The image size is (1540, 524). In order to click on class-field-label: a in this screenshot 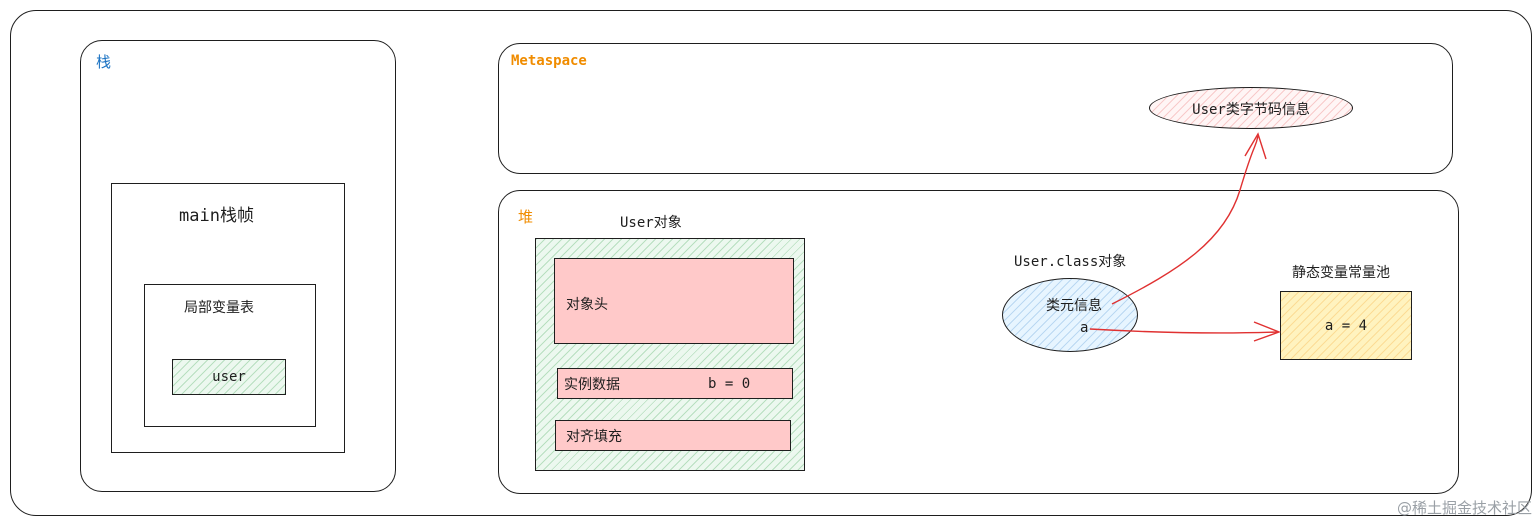, I will do `click(1084, 328)`.